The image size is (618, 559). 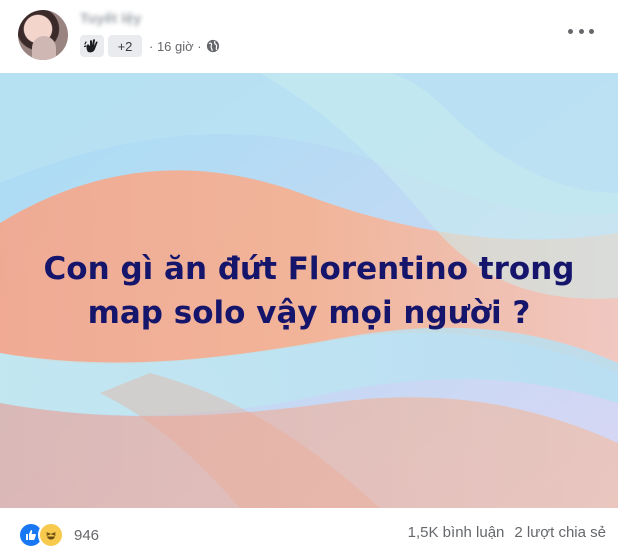 What do you see at coordinates (560, 532) in the screenshot?
I see `shares-count: 2 lượt chia sẻ` at bounding box center [560, 532].